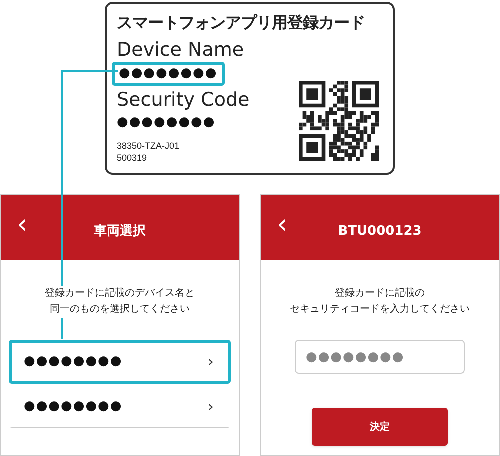 The height and width of the screenshot is (456, 500). What do you see at coordinates (184, 100) in the screenshot?
I see `security-code-label: Security Code` at bounding box center [184, 100].